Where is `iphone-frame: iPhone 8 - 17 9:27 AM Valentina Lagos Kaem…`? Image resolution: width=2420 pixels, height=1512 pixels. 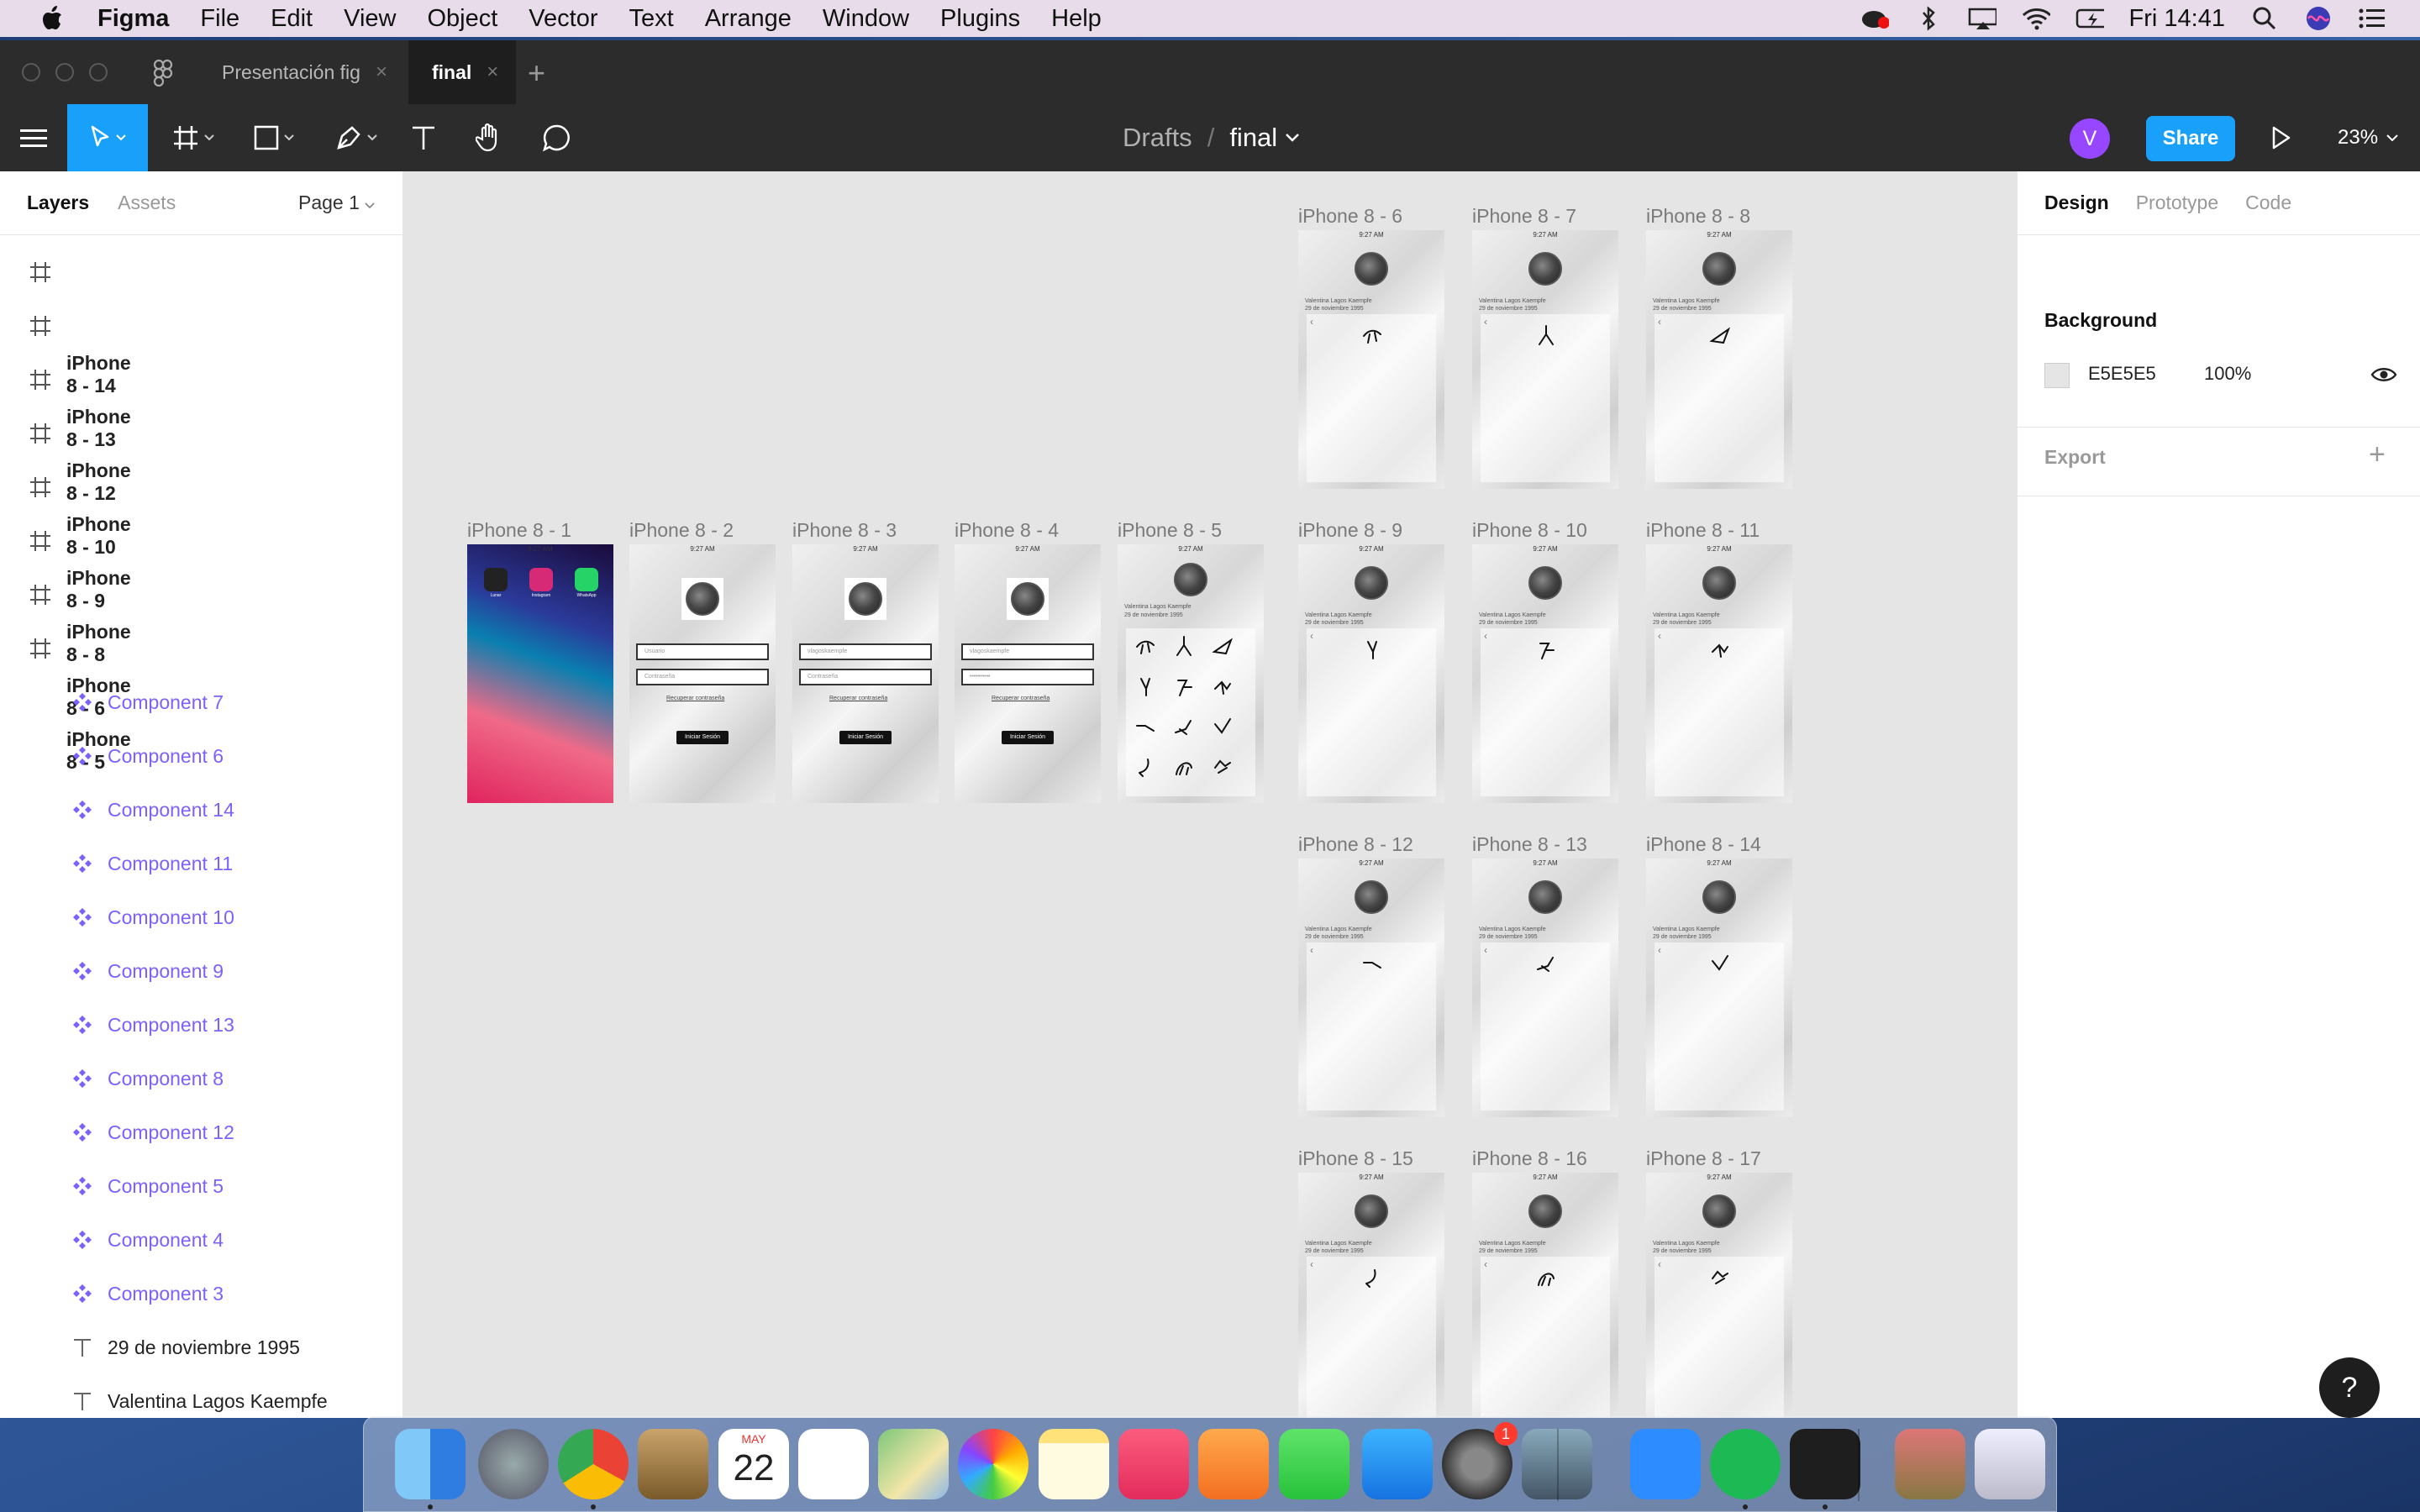
iphone-frame: iPhone 8 - 17 9:27 AM Valentina Lagos Kaem… is located at coordinates (1719, 1282).